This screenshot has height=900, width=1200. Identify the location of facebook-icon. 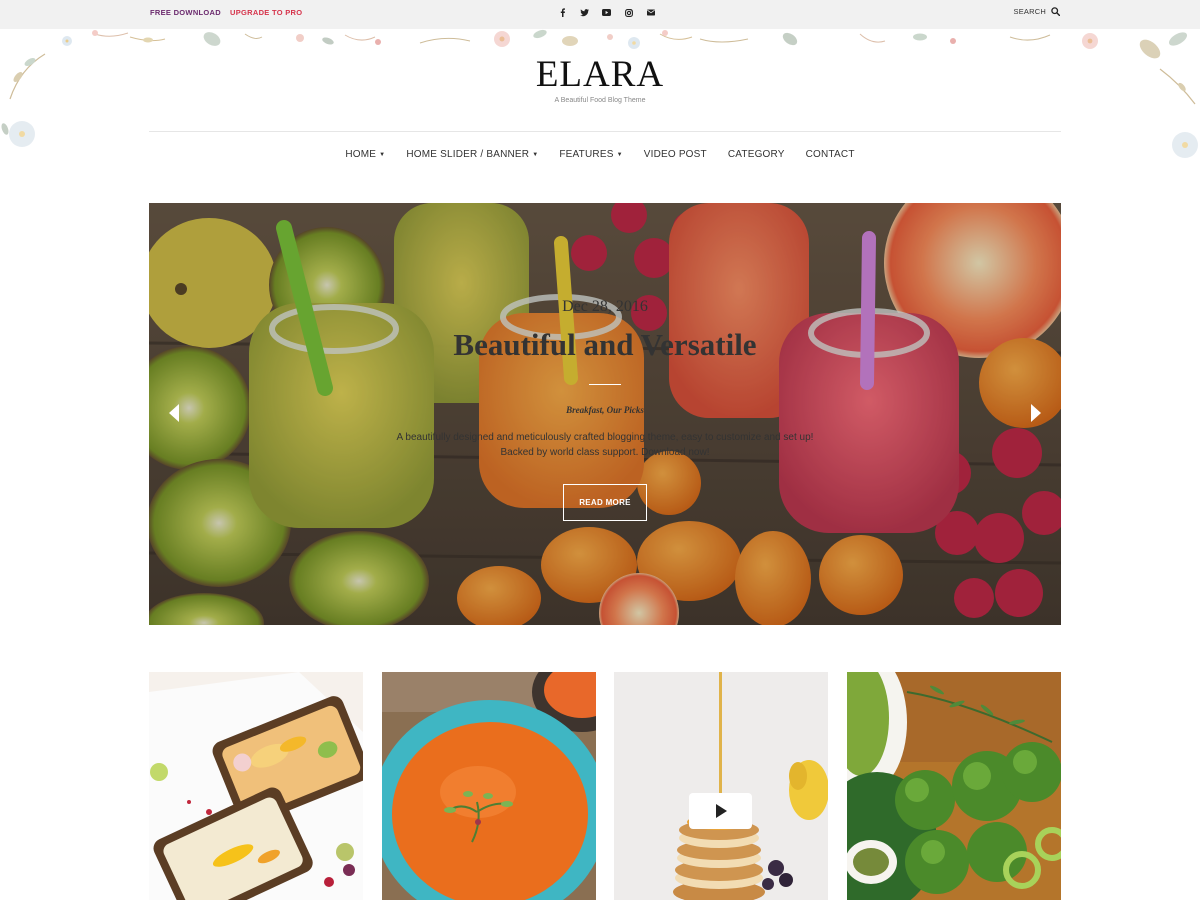
(562, 12).